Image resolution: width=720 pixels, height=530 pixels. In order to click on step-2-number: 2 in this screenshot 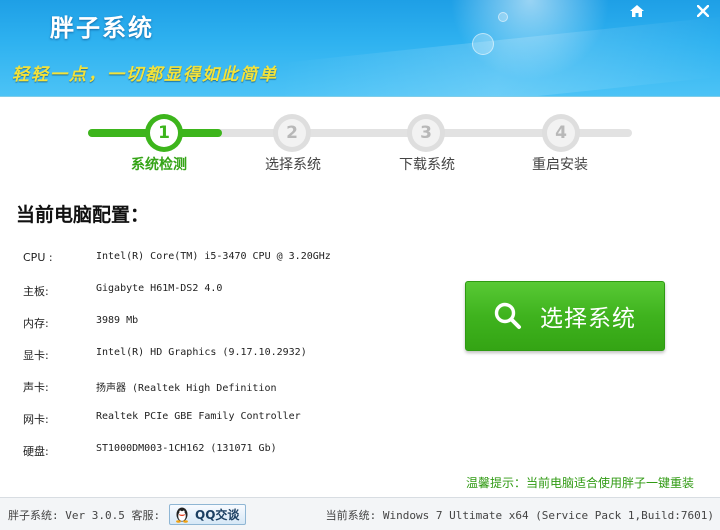, I will do `click(292, 133)`.